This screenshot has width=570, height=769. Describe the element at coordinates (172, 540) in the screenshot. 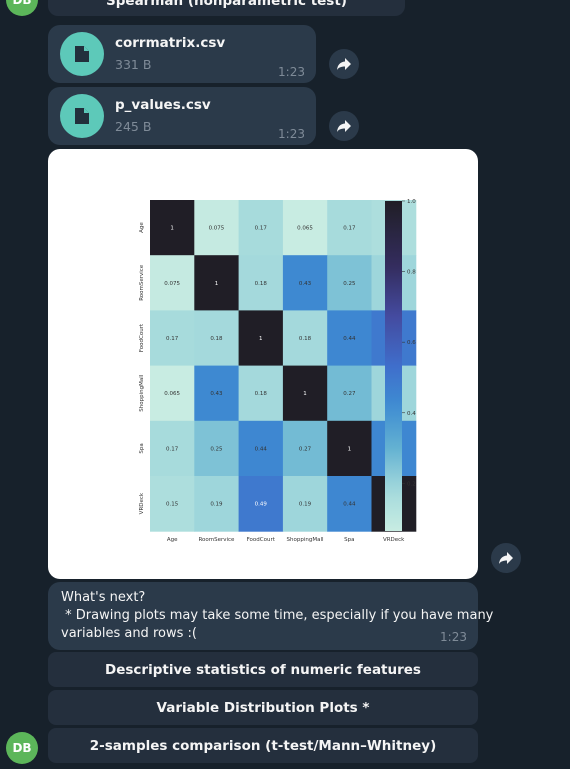

I see `x-tick-label: Age` at that location.